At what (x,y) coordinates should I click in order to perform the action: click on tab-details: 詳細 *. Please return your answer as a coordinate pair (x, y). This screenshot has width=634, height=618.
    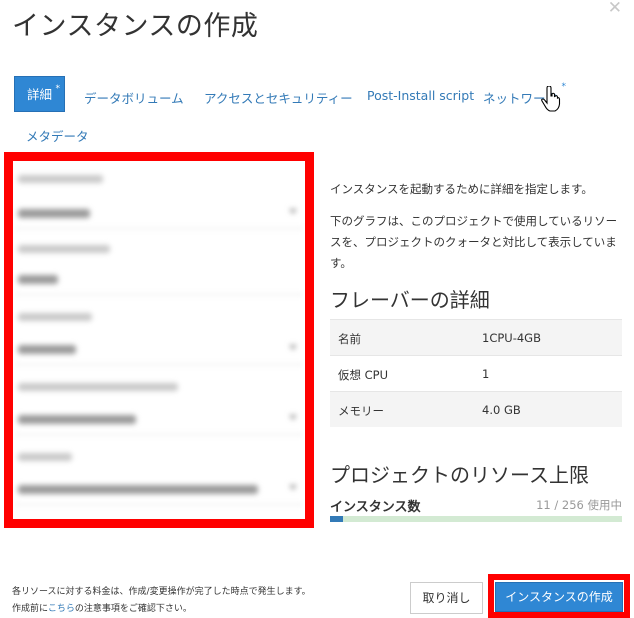
    Looking at the image, I should click on (40, 94).